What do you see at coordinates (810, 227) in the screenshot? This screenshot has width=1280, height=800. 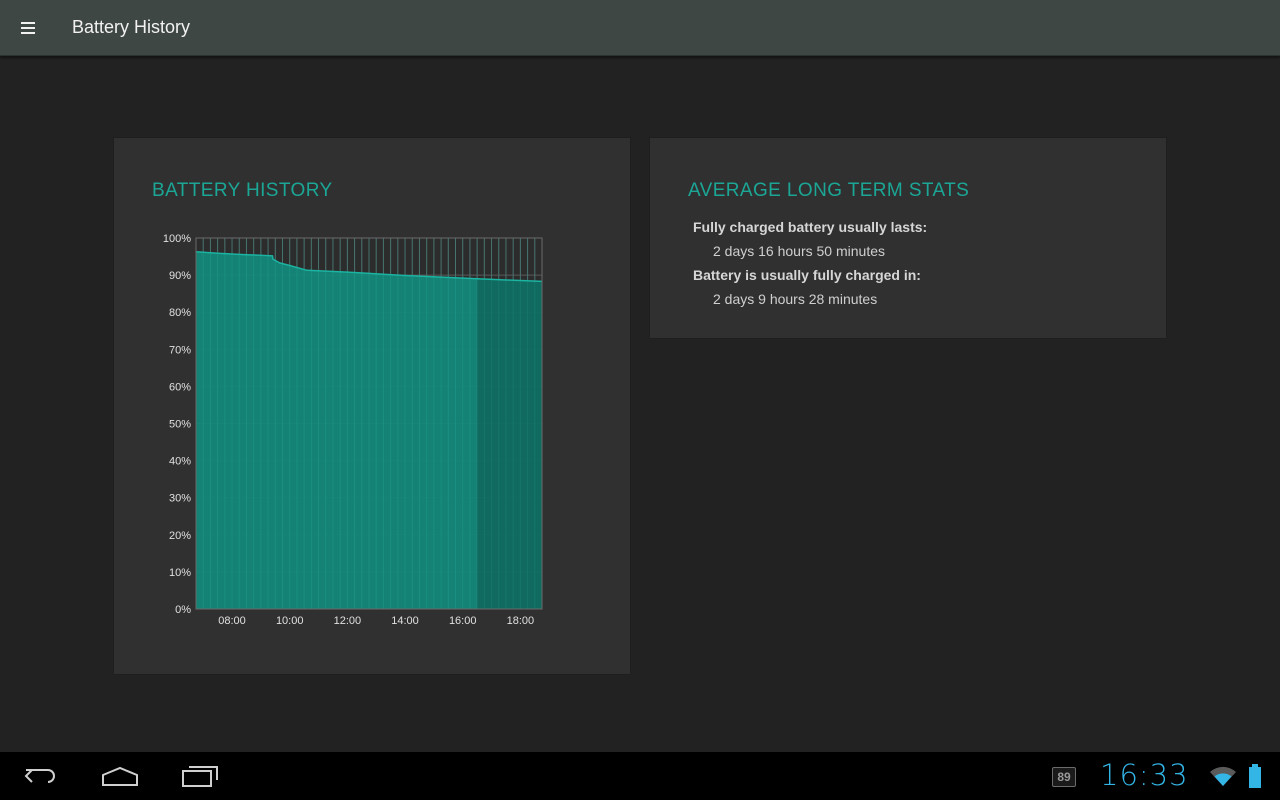 I see `full-charge-duration-label: Fully charged battery usually lasts:` at bounding box center [810, 227].